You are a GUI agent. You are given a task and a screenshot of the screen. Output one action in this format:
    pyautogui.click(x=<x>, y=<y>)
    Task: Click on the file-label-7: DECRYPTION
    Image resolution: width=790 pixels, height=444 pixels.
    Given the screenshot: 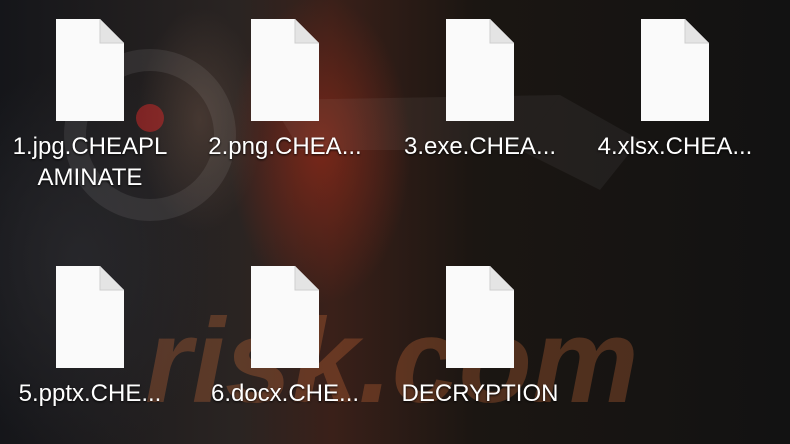 What is the action you would take?
    pyautogui.click(x=480, y=393)
    